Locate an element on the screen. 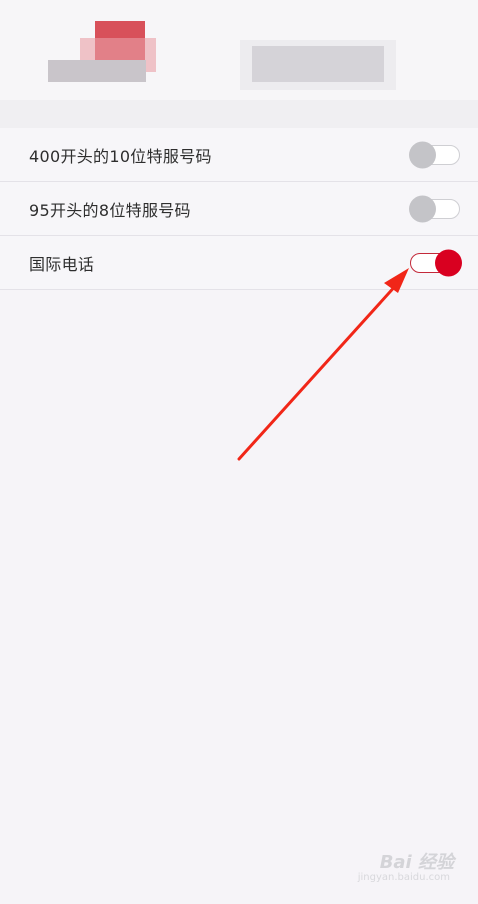 The width and height of the screenshot is (478, 904). setting-row-95: 95开头的8位特服号码 is located at coordinates (239, 209).